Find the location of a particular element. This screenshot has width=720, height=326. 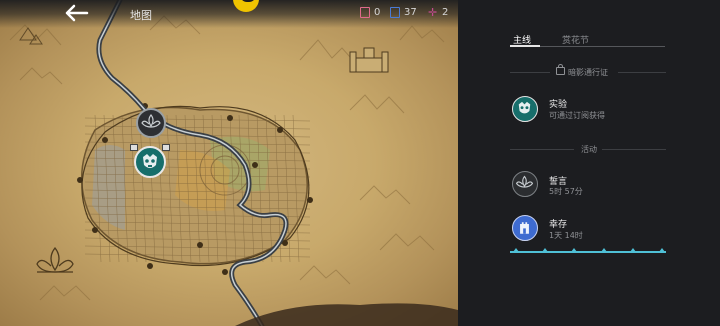

resource-blue-card: 37 is located at coordinates (403, 12).